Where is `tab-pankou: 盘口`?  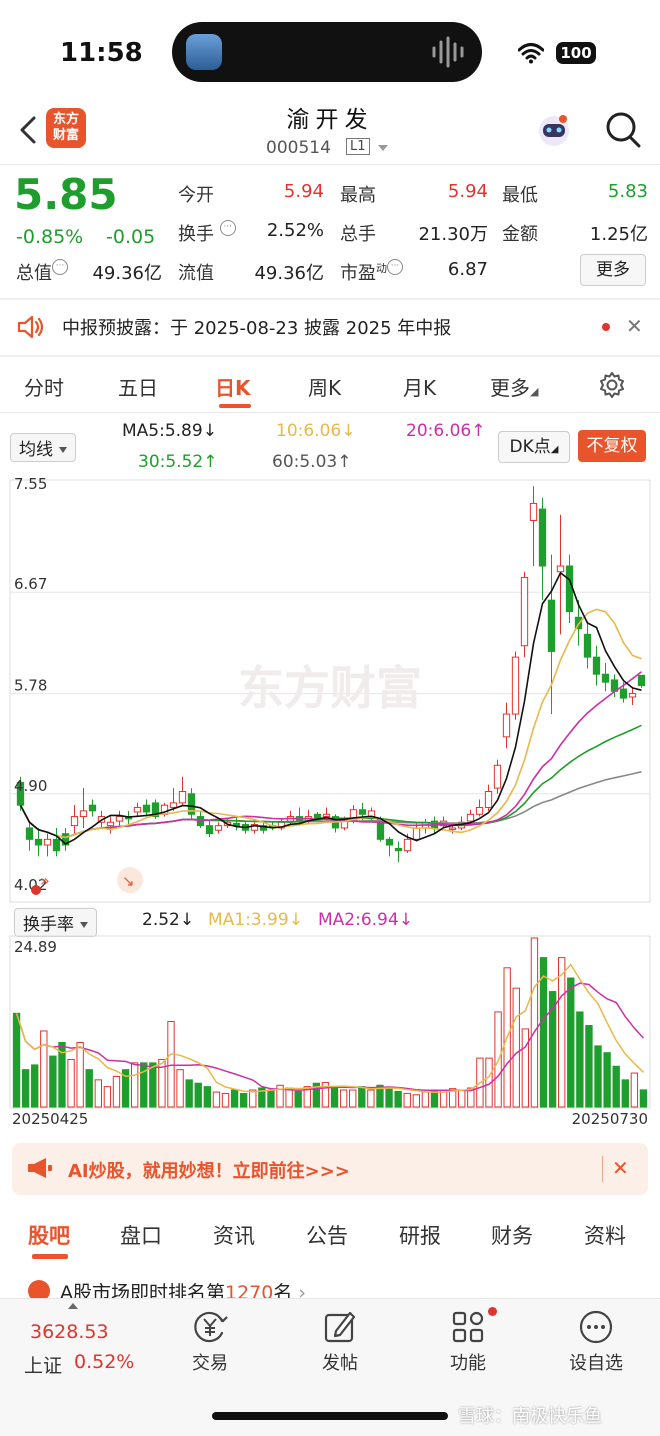 tab-pankou: 盘口 is located at coordinates (141, 1235).